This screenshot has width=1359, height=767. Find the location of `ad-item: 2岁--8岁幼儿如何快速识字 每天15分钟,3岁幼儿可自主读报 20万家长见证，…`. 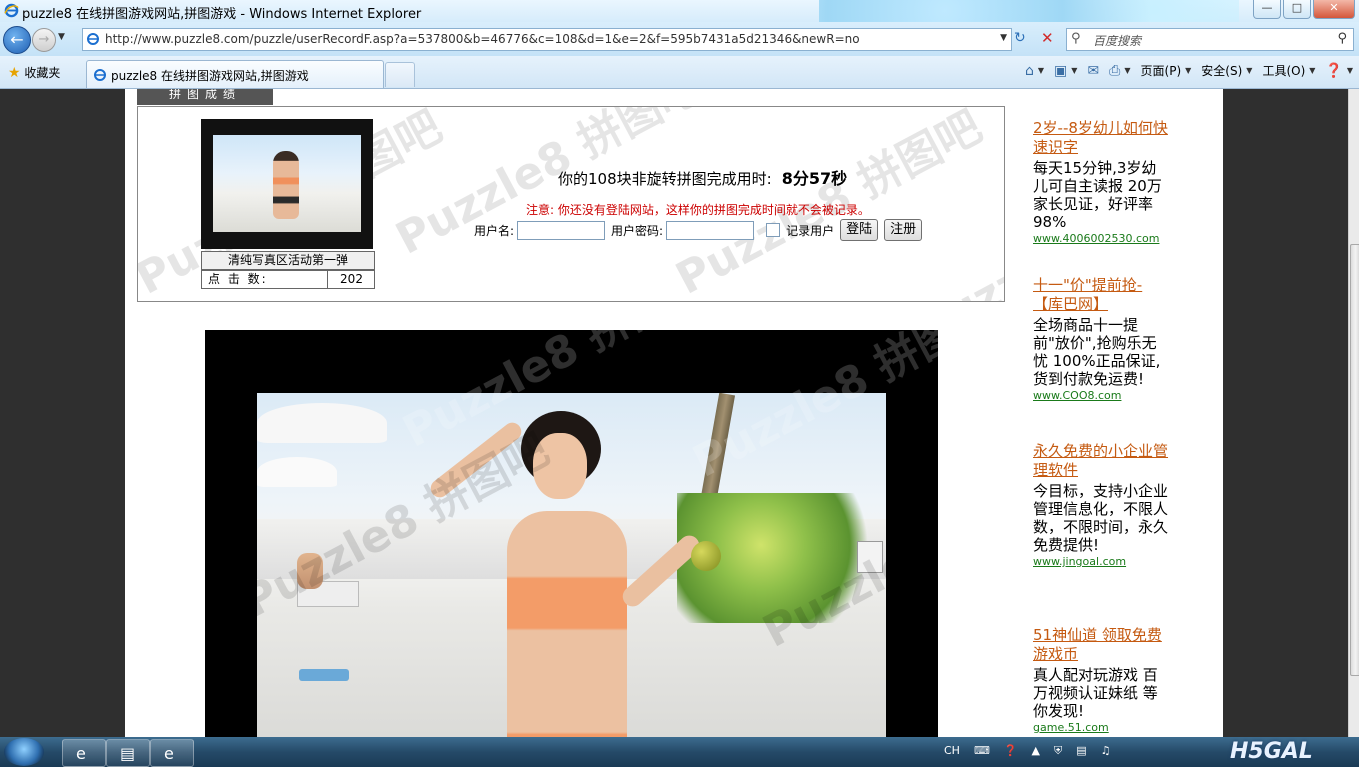

ad-item: 2岁--8岁幼儿如何快速识字 每天15分钟,3岁幼儿可自主读报 20万家长见证，… is located at coordinates (1101, 182).